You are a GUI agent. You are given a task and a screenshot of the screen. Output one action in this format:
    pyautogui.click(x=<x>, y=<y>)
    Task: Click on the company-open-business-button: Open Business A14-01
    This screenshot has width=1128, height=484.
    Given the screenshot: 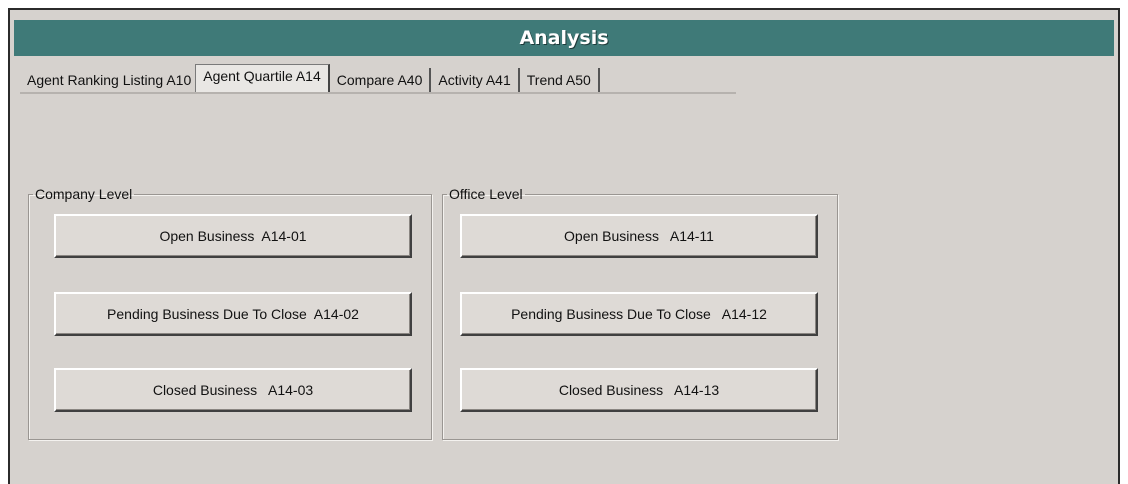 What is the action you would take?
    pyautogui.click(x=233, y=236)
    